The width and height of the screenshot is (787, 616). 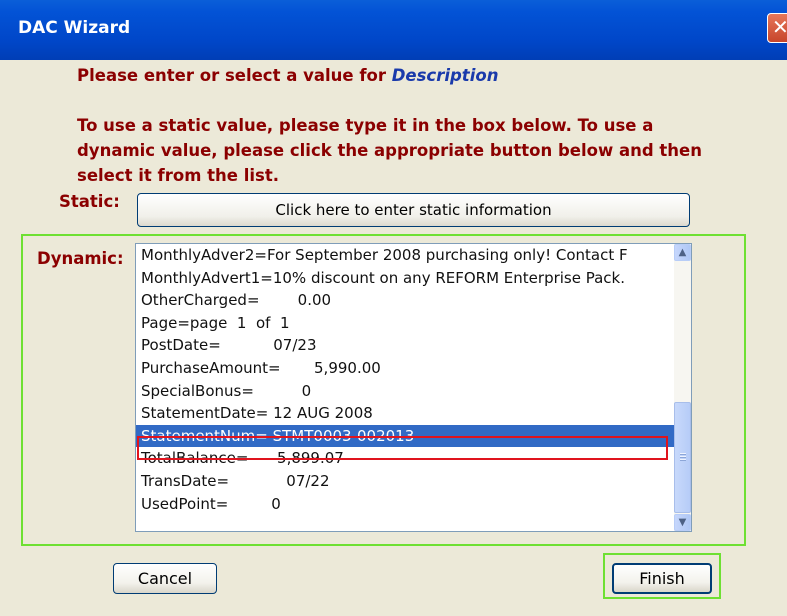 What do you see at coordinates (682, 522) in the screenshot?
I see `scroll-down-icon: ▼` at bounding box center [682, 522].